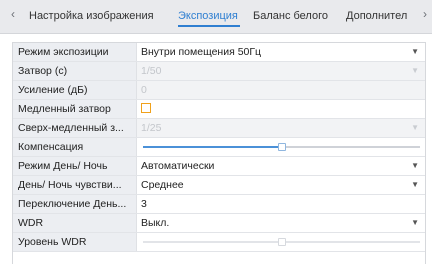  I want to click on compensation-slider, so click(281, 147).